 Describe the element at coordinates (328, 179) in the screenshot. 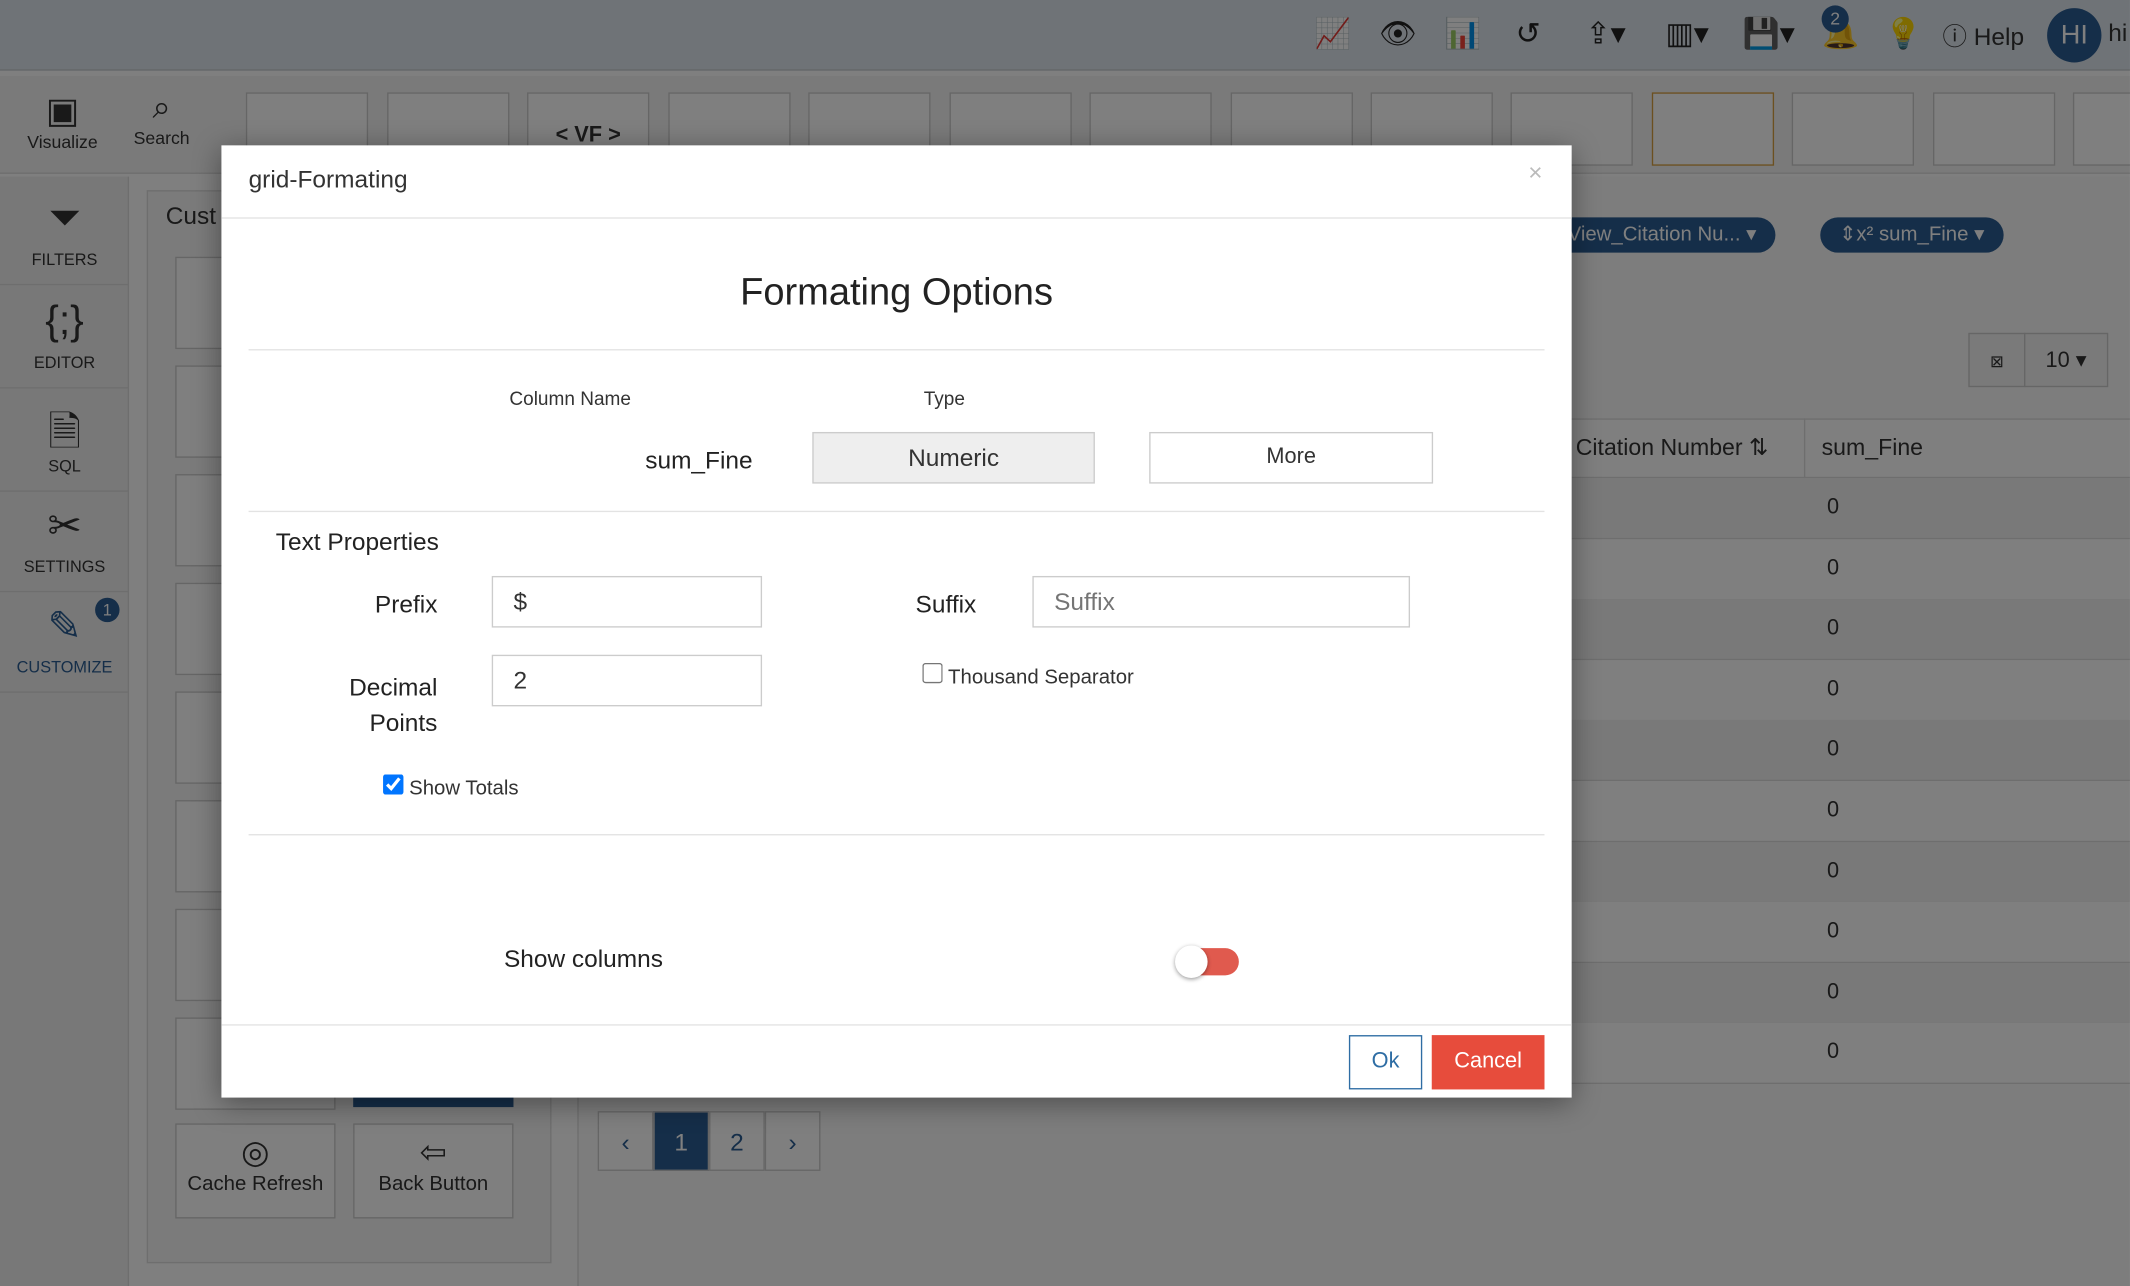

I see `modal-title: grid-Formating` at that location.